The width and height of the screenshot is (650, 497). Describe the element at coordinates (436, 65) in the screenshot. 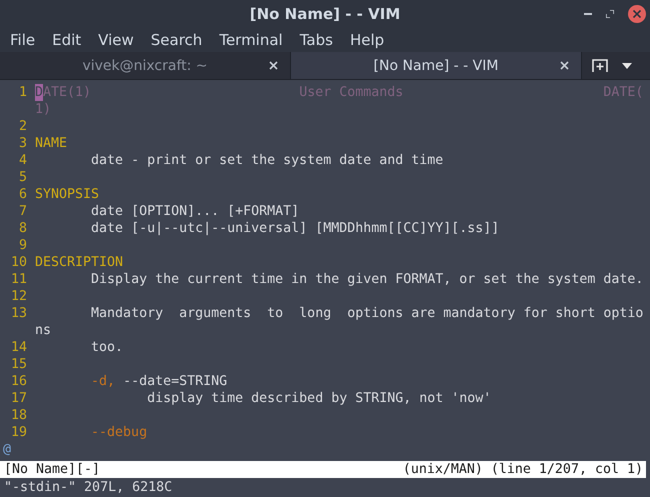

I see `terminal-tab: [No Name] - - VIM` at that location.